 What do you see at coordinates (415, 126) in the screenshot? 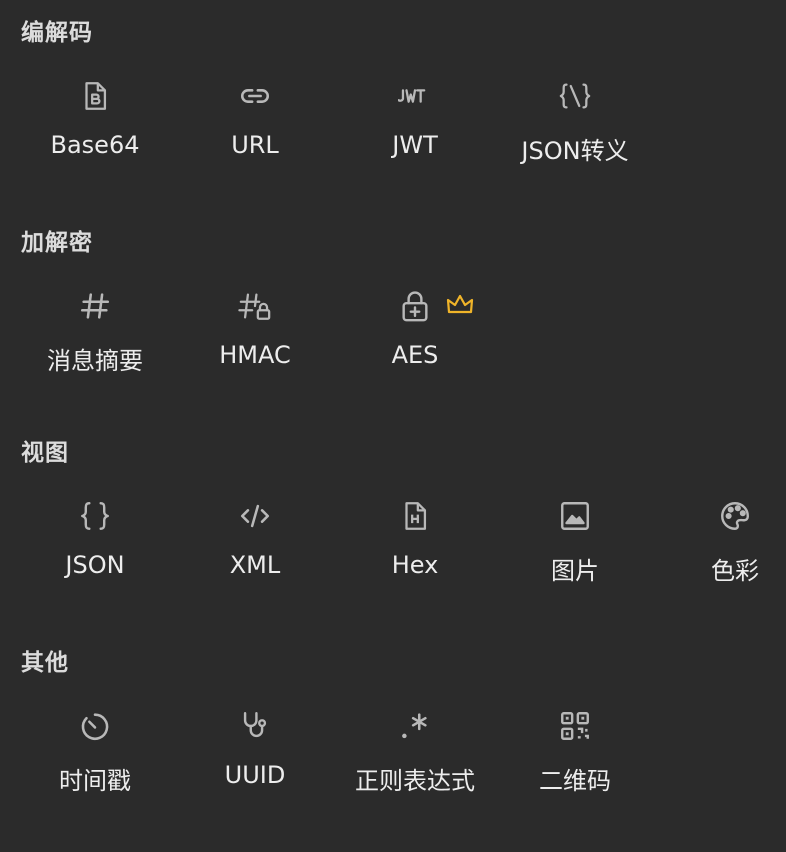
I see `tool-jwt: JWT` at bounding box center [415, 126].